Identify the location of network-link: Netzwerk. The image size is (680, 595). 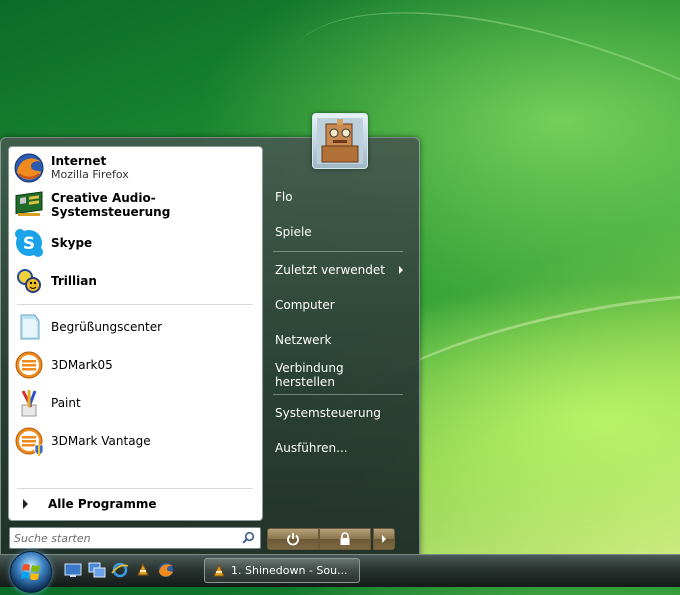
(337, 340).